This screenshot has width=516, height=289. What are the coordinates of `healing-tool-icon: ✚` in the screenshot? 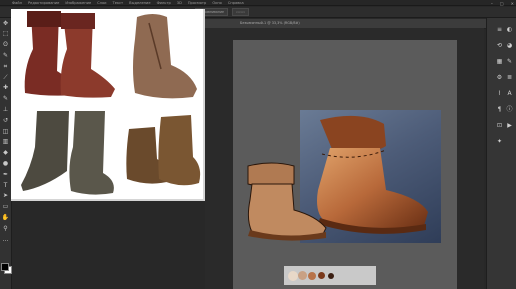 It's located at (5, 88).